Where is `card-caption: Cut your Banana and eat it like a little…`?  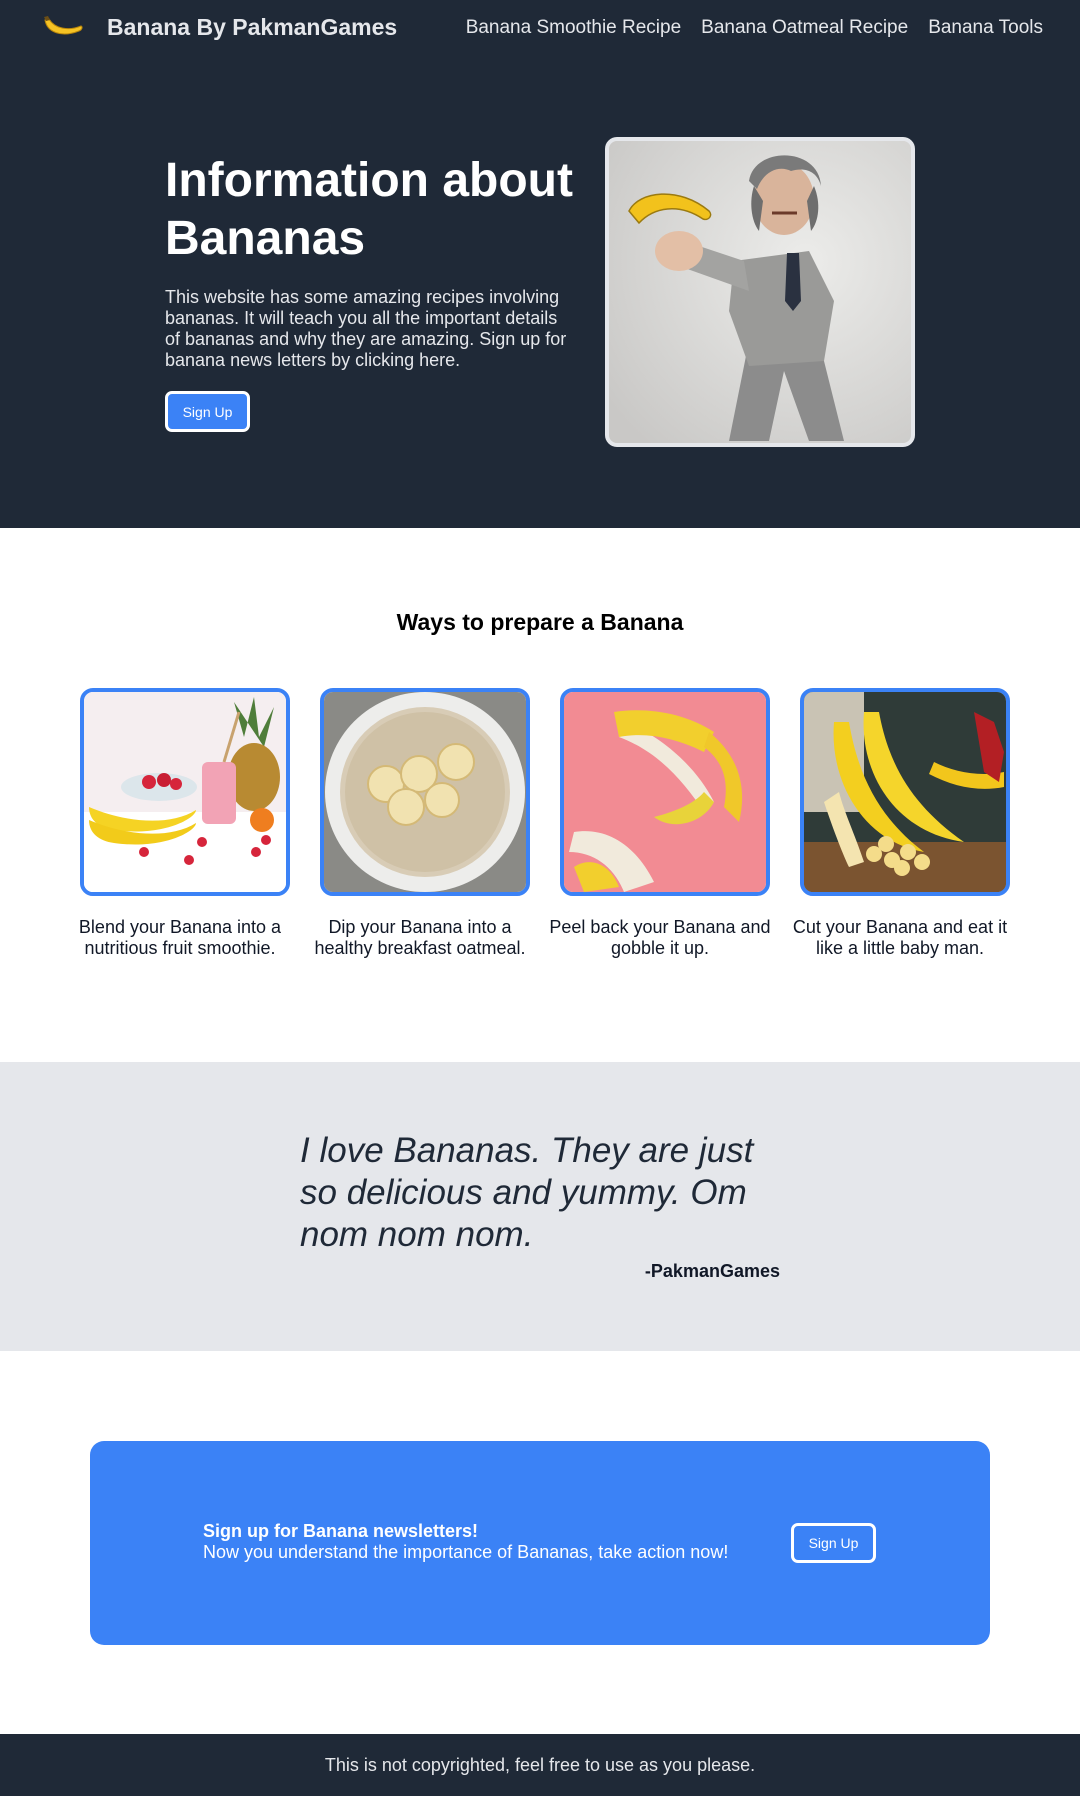 card-caption: Cut your Banana and eat it like a little… is located at coordinates (900, 937).